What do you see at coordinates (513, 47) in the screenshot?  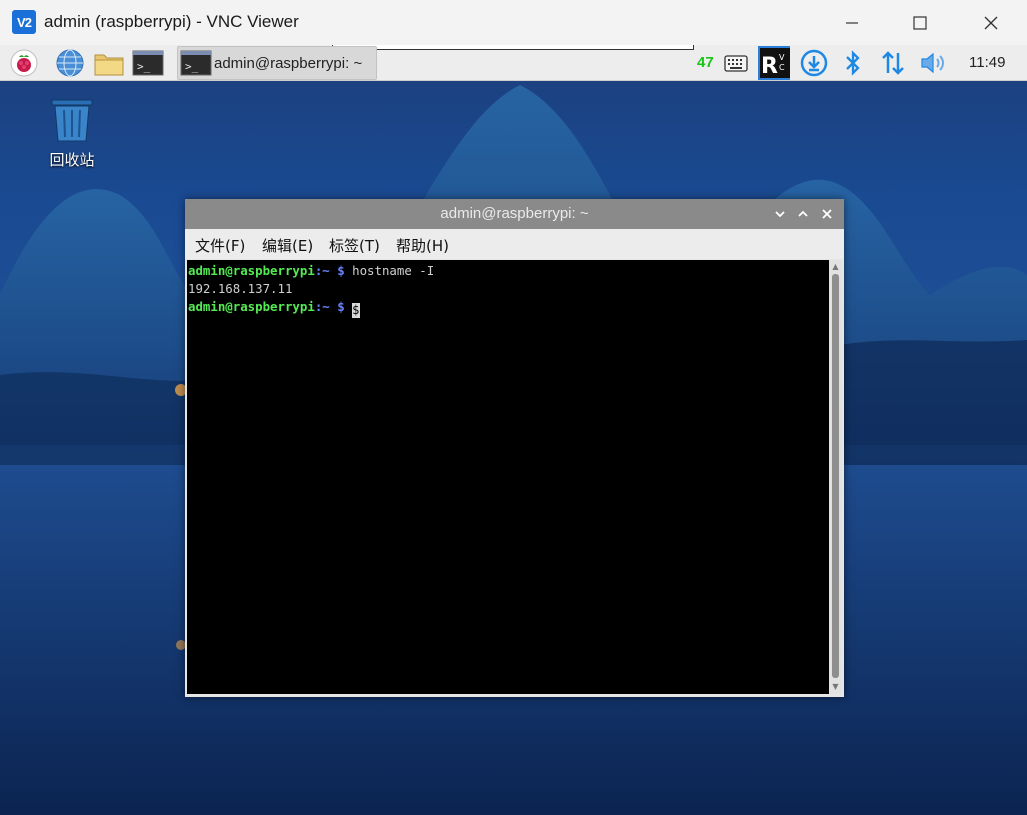 I see `taskbar-progress-indicator` at bounding box center [513, 47].